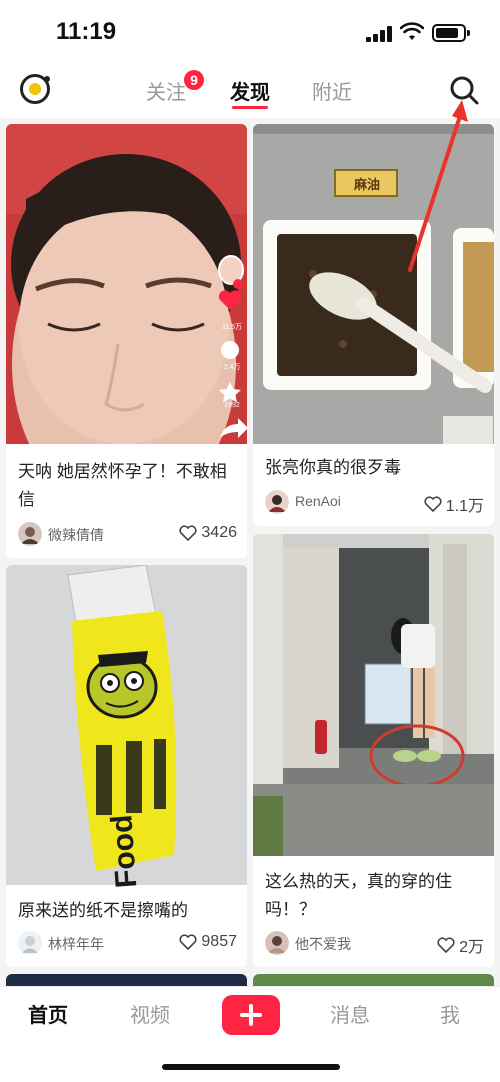 The width and height of the screenshot is (500, 1082). I want to click on card-author: 微辣倩倩, so click(76, 535).